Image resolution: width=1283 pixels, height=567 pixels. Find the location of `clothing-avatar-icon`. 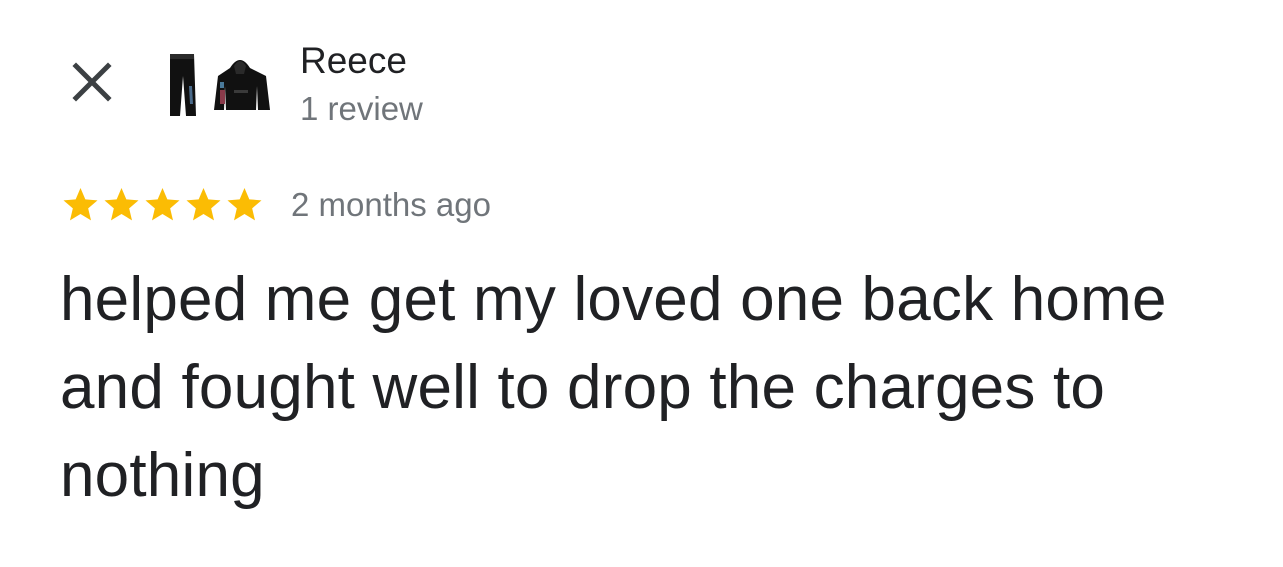

clothing-avatar-icon is located at coordinates (220, 85).